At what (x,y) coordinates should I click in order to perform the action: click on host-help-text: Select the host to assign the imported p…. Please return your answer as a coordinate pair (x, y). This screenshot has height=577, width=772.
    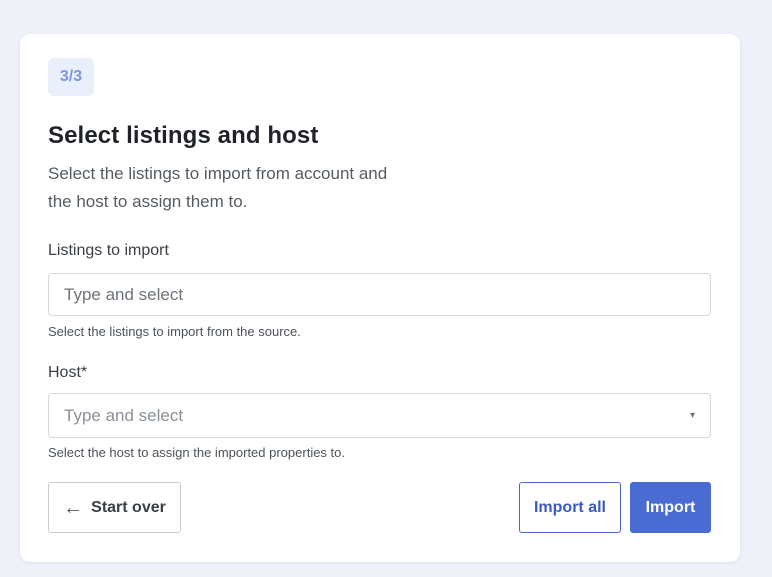
    Looking at the image, I should click on (197, 452).